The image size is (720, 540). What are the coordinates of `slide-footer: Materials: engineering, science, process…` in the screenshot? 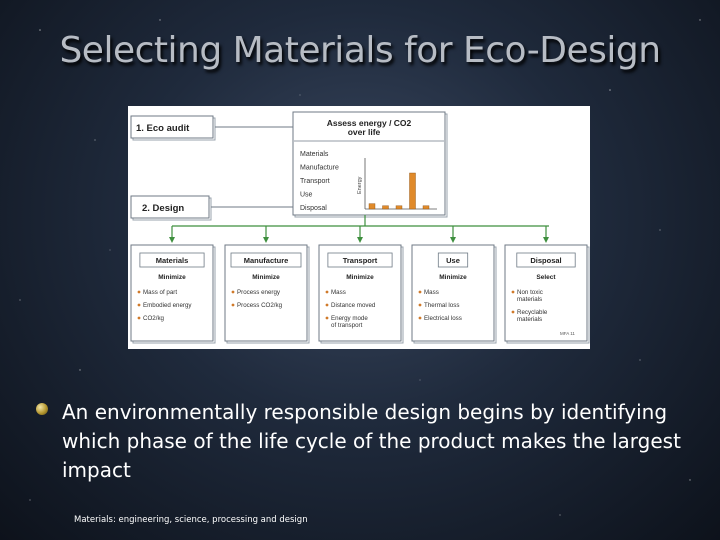 It's located at (191, 520).